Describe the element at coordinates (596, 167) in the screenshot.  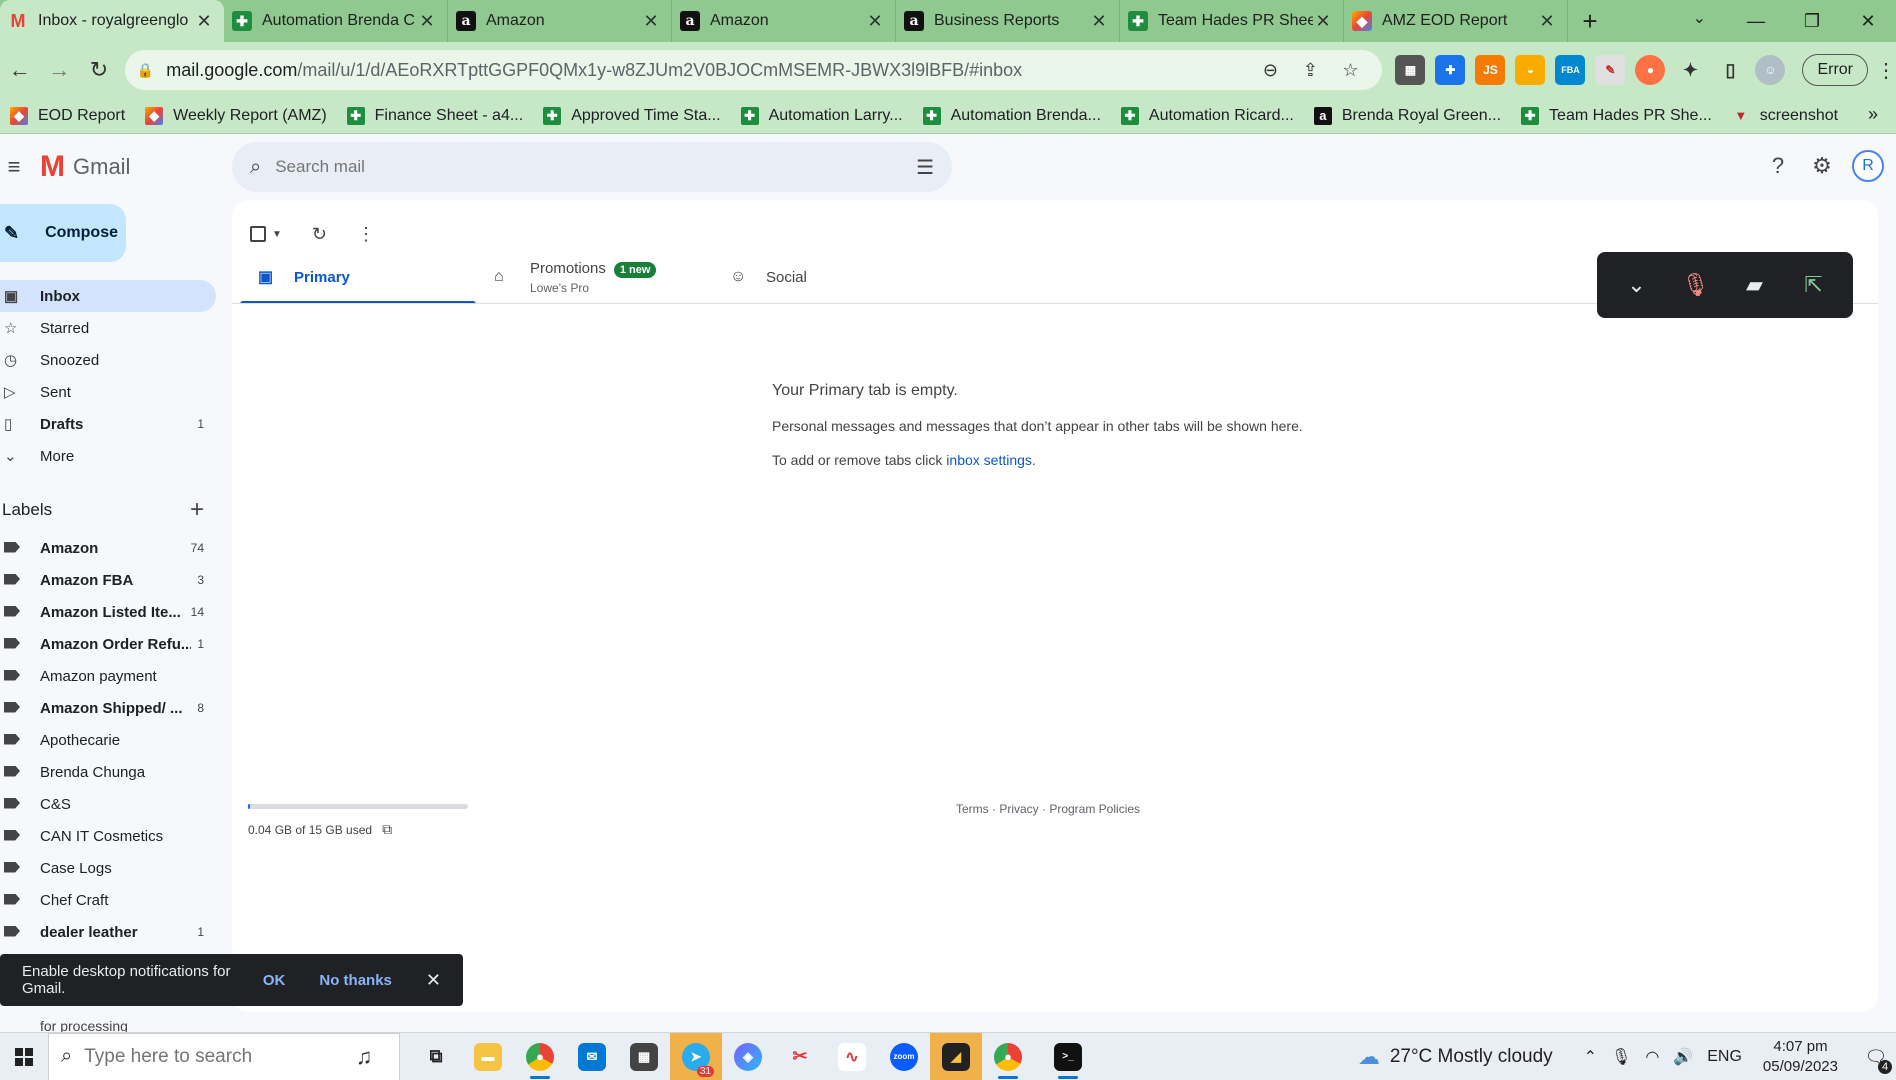
I see `search-input` at that location.